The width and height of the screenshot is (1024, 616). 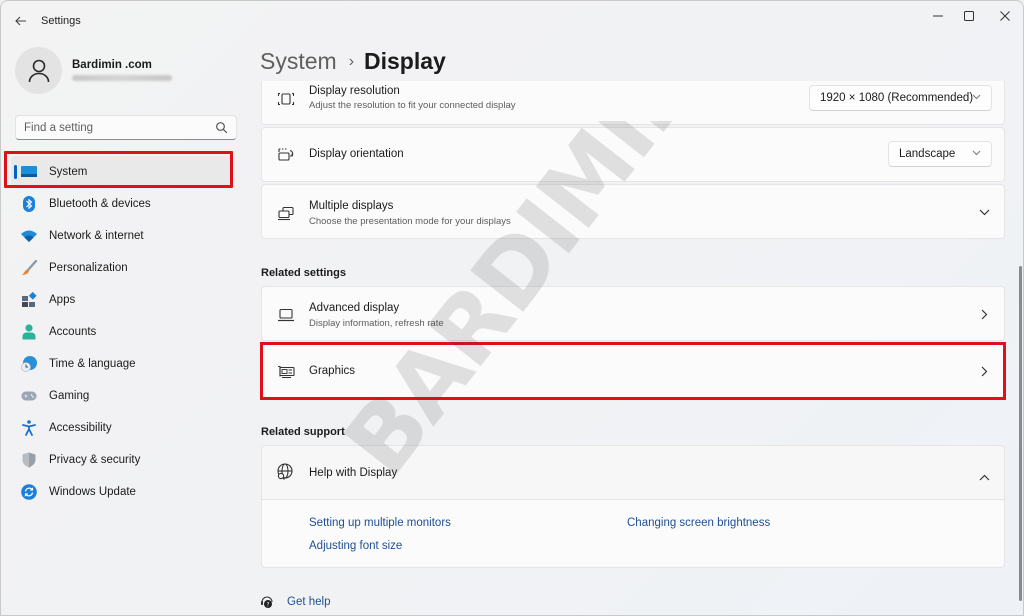 I want to click on accessibility-icon, so click(x=29, y=428).